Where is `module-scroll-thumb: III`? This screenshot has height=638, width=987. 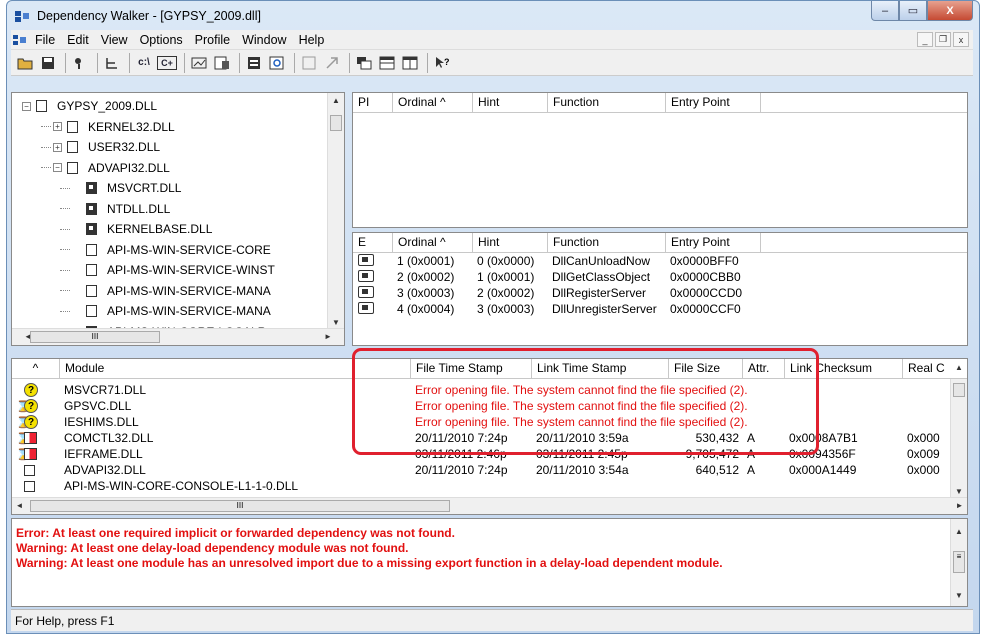
module-scroll-thumb: III is located at coordinates (240, 506).